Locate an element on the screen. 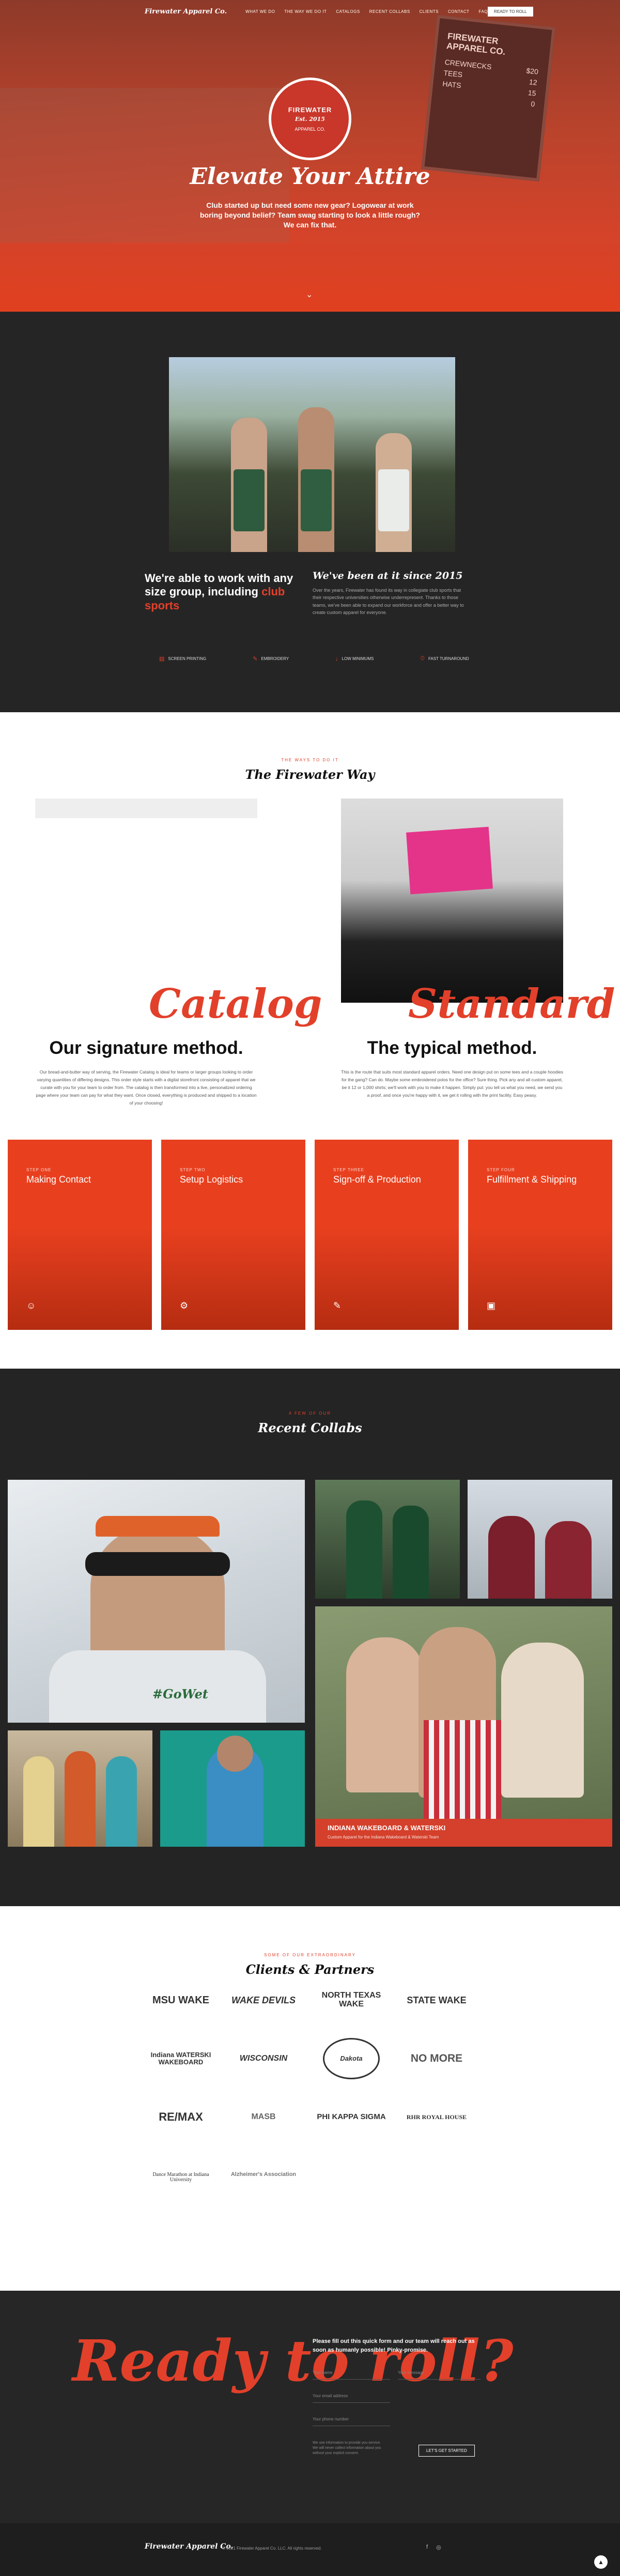 The image size is (620, 2576). team-photo is located at coordinates (312, 454).